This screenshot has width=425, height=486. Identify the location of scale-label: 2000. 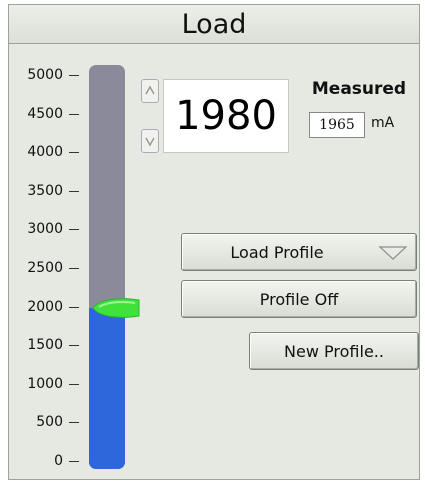
(45, 306).